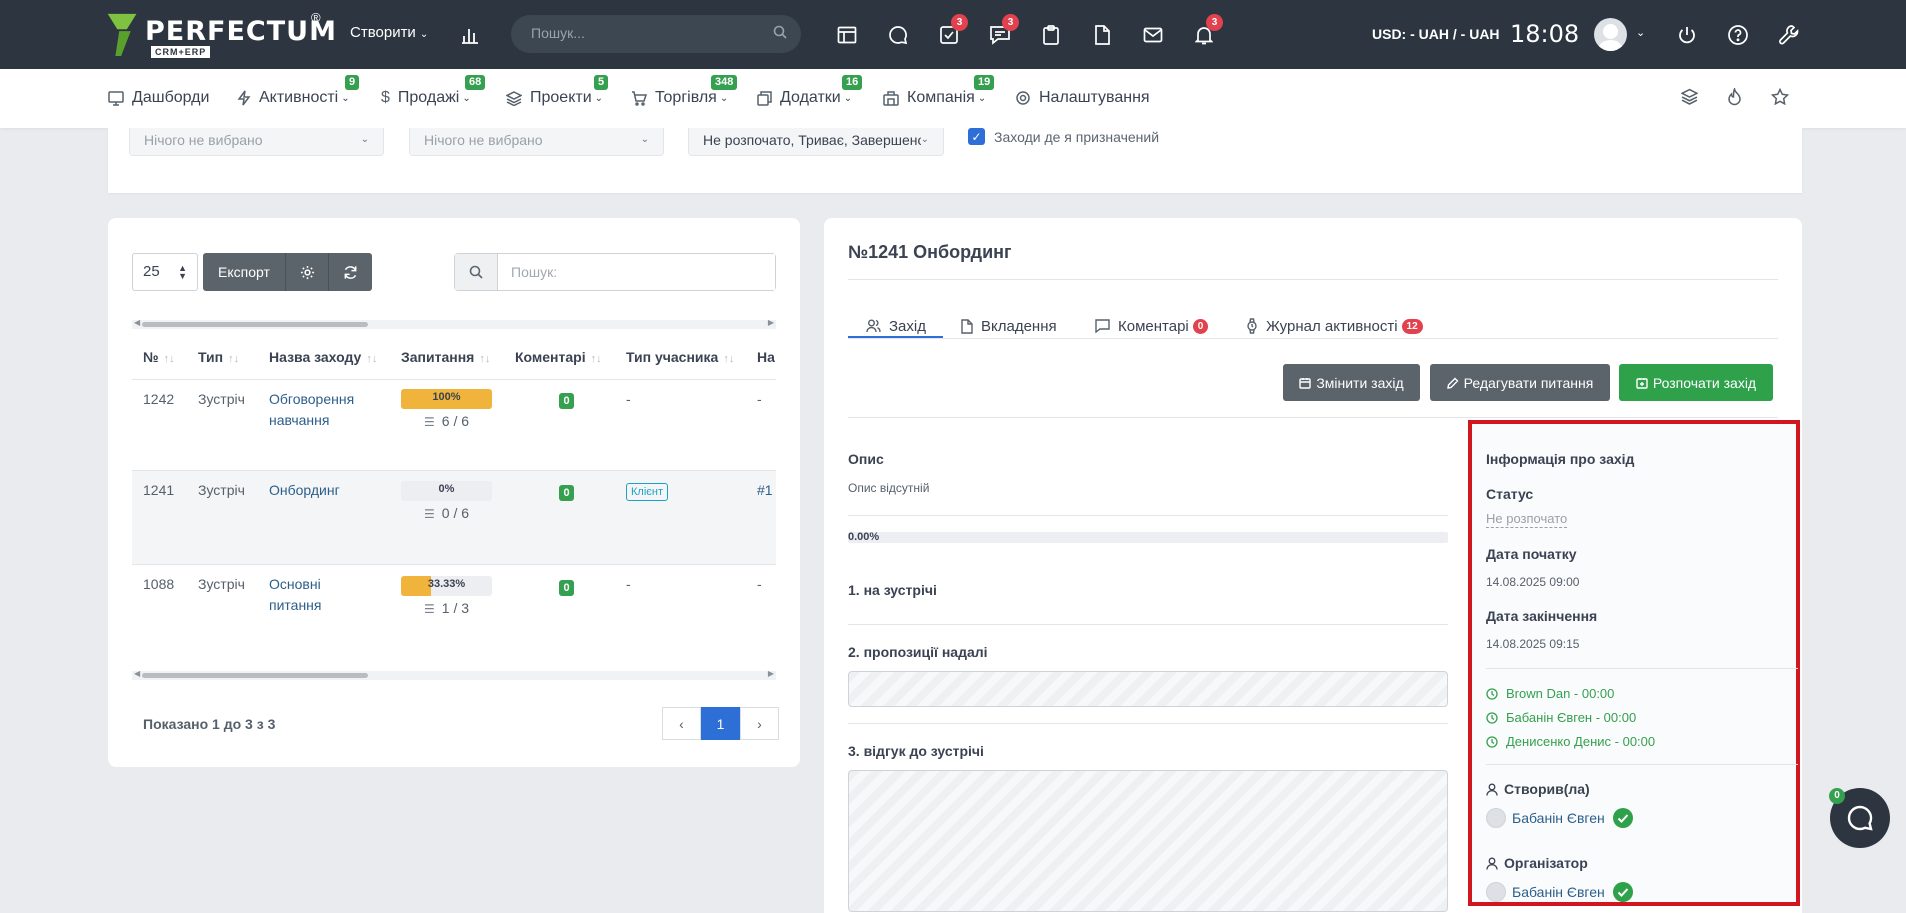 The height and width of the screenshot is (913, 1906). Describe the element at coordinates (446, 513) in the screenshot. I see `questions-count: ☰ 0 / 6` at that location.